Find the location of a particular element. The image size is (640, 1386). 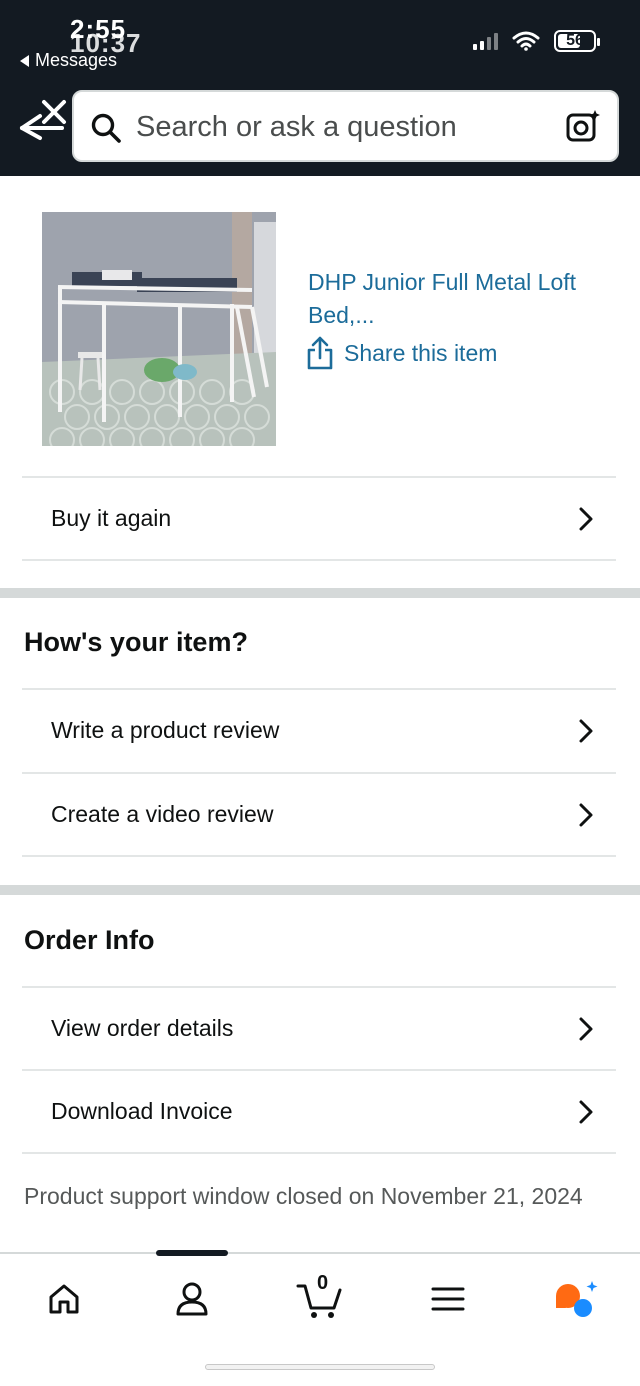

home-indicator-bar is located at coordinates (320, 1367).